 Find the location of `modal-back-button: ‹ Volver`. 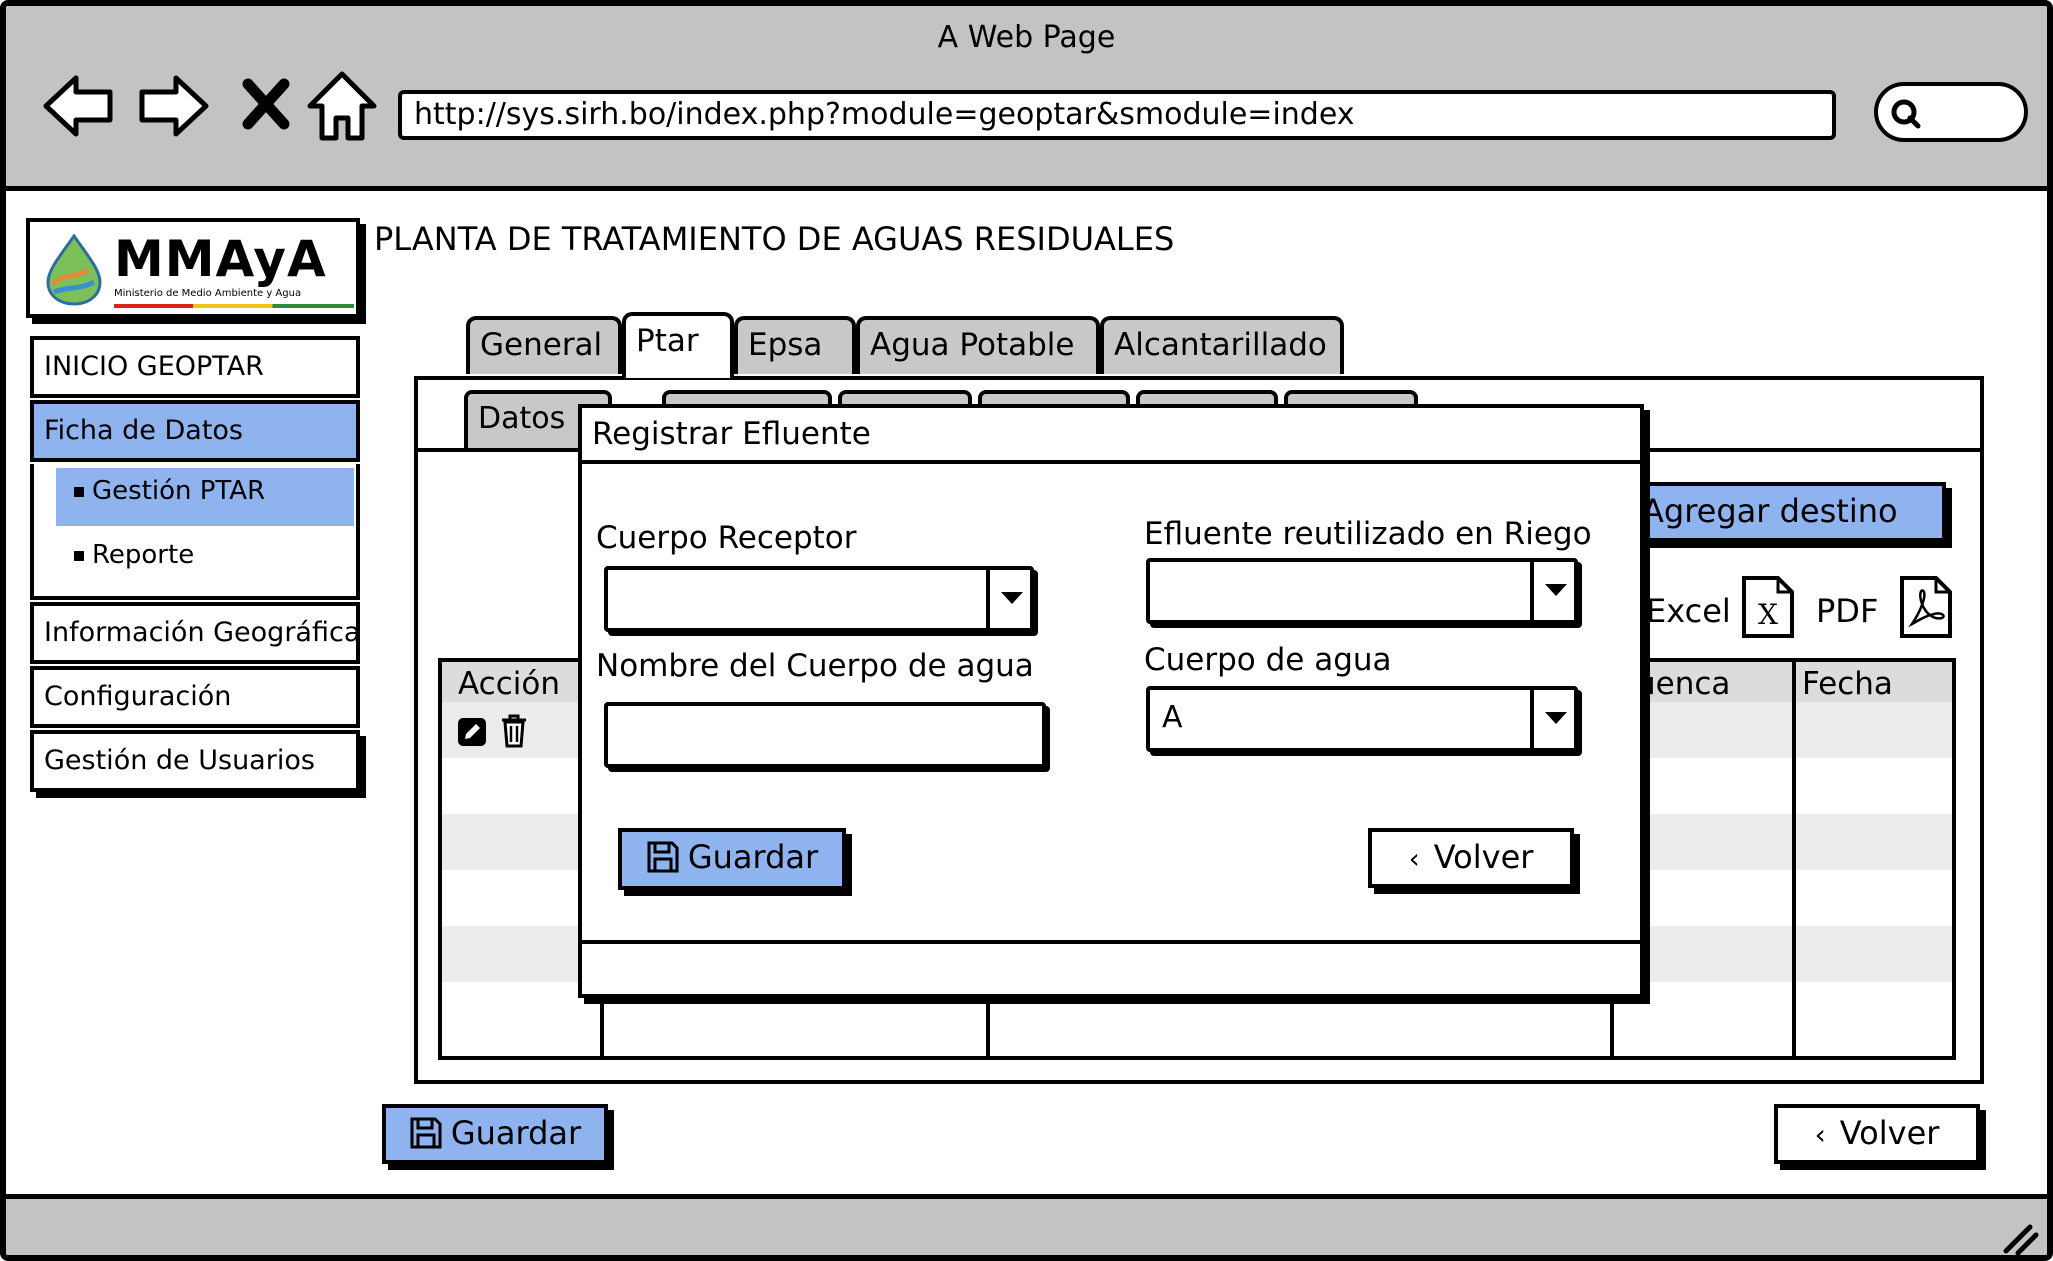

modal-back-button: ‹ Volver is located at coordinates (1471, 858).